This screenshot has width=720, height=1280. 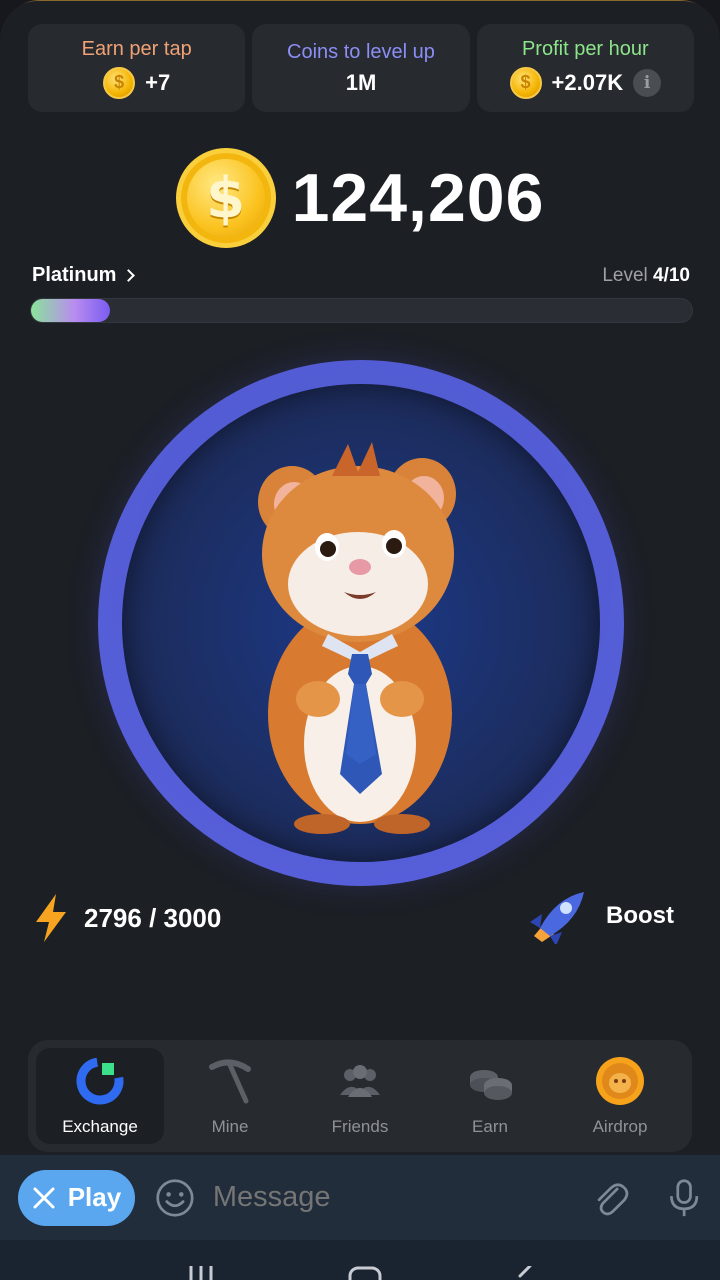 I want to click on nav-airdrop-label: Airdrop, so click(x=620, y=1126).